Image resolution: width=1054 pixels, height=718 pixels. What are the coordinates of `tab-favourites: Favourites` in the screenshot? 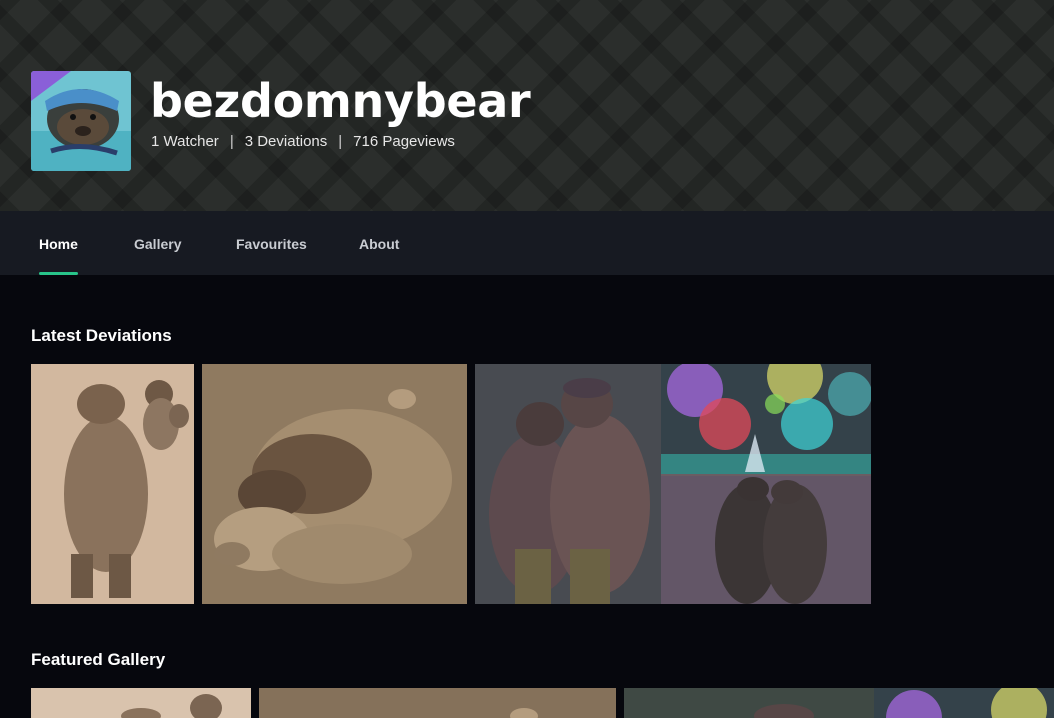 It's located at (271, 243).